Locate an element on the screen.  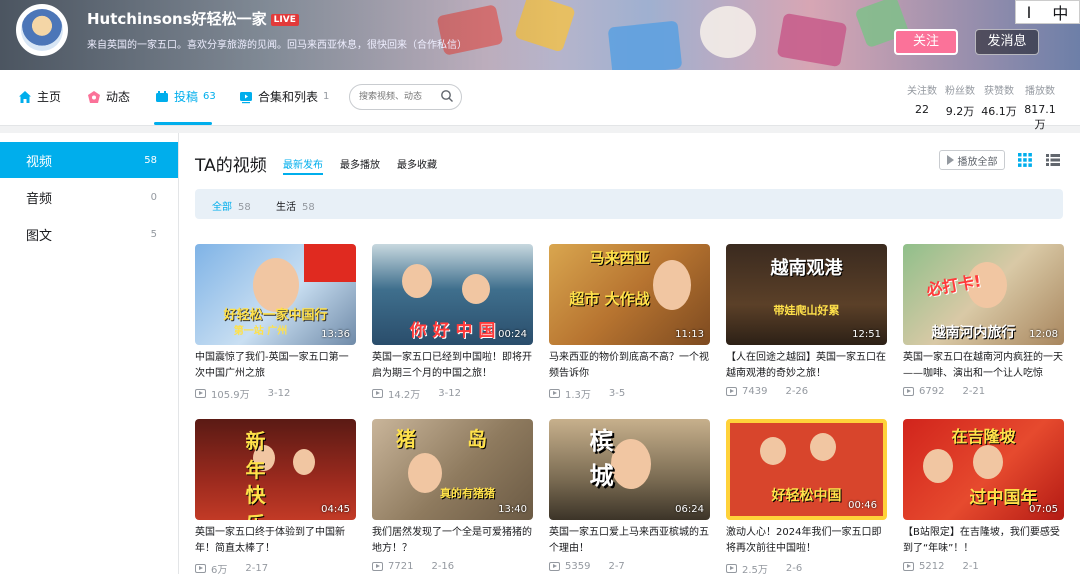
video-duration: 13:40 is located at coordinates (512, 509).